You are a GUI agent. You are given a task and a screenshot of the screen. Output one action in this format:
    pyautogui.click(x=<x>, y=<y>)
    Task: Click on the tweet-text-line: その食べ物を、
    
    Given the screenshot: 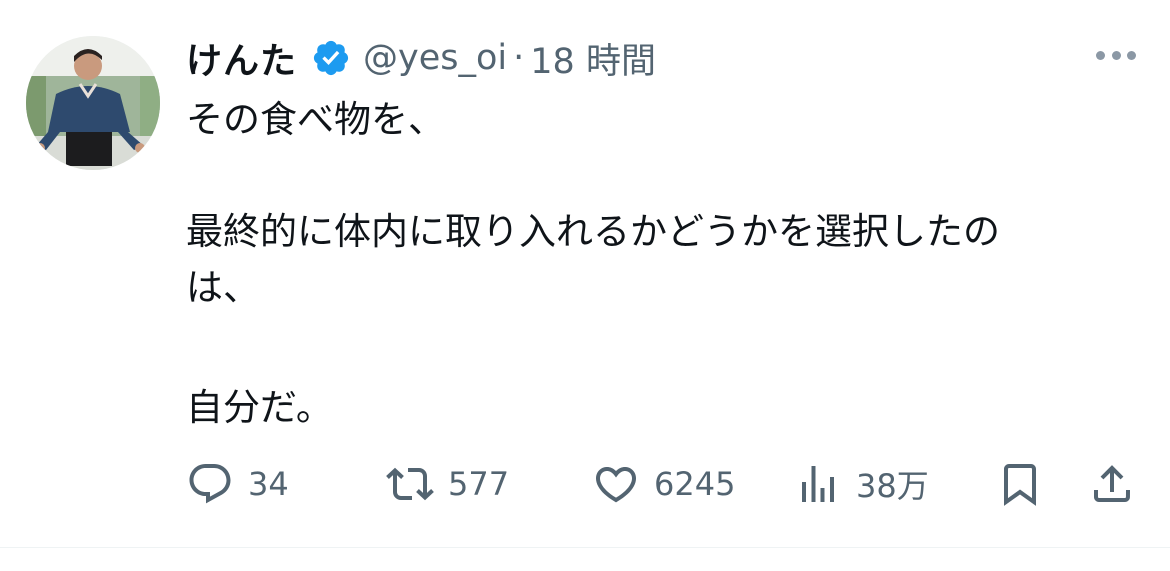 What is the action you would take?
    pyautogui.click(x=315, y=119)
    